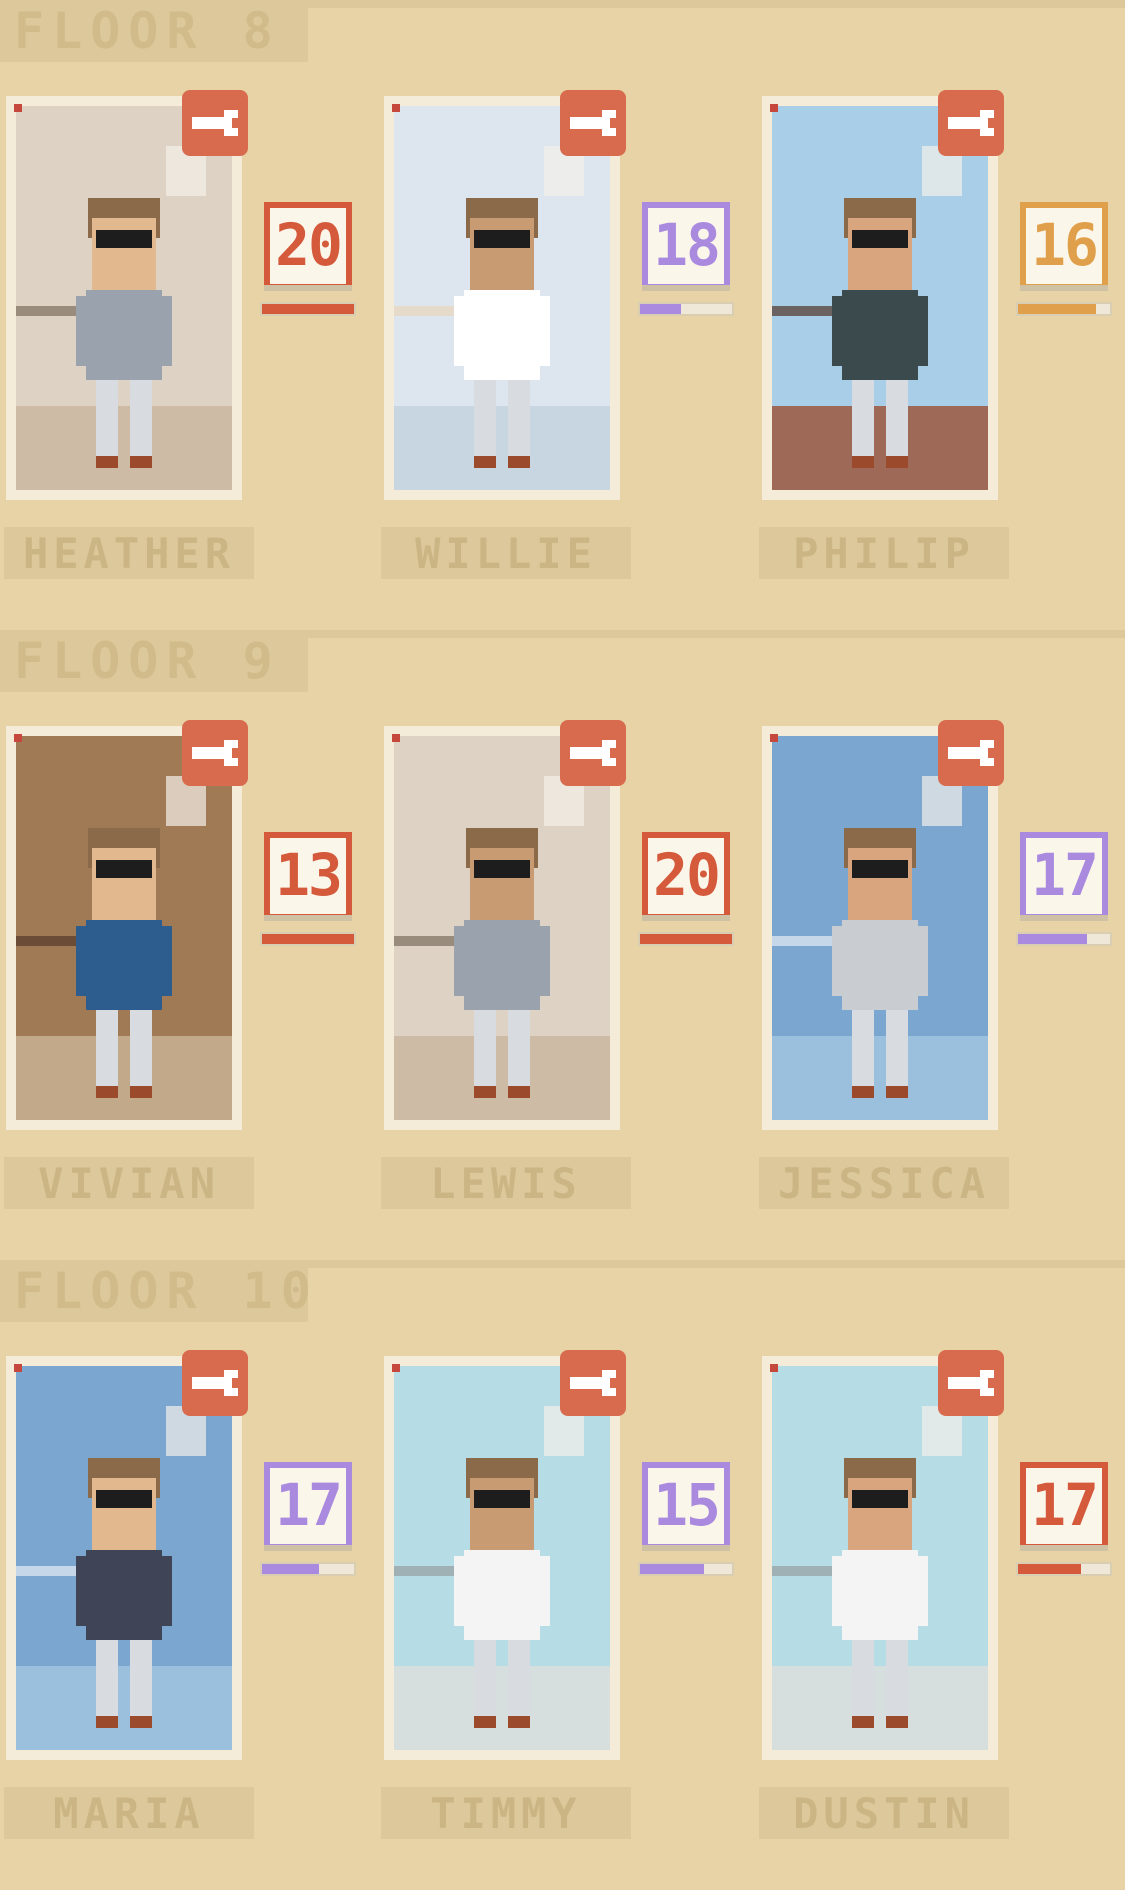 The image size is (1125, 1890). Describe the element at coordinates (129, 553) in the screenshot. I see `name-plate: HEATHER` at that location.